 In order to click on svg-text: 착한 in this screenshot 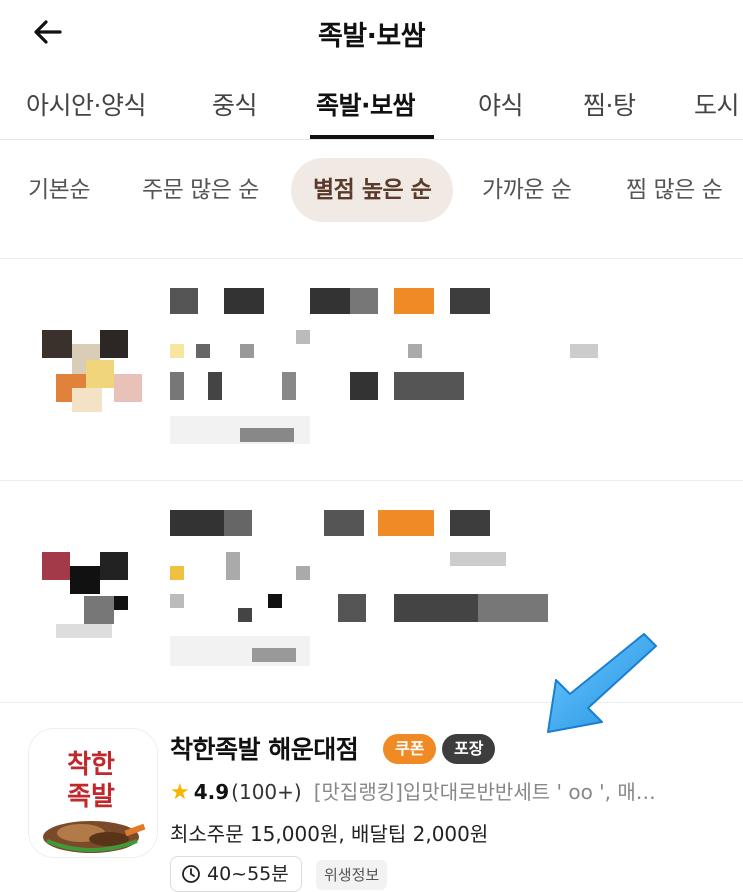, I will do `click(91, 765)`.